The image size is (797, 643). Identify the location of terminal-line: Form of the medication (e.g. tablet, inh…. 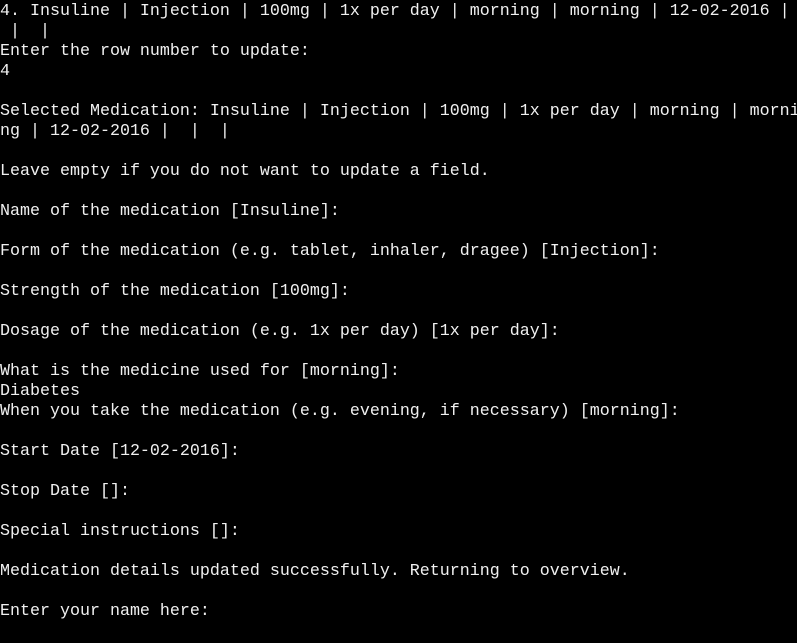
(330, 251).